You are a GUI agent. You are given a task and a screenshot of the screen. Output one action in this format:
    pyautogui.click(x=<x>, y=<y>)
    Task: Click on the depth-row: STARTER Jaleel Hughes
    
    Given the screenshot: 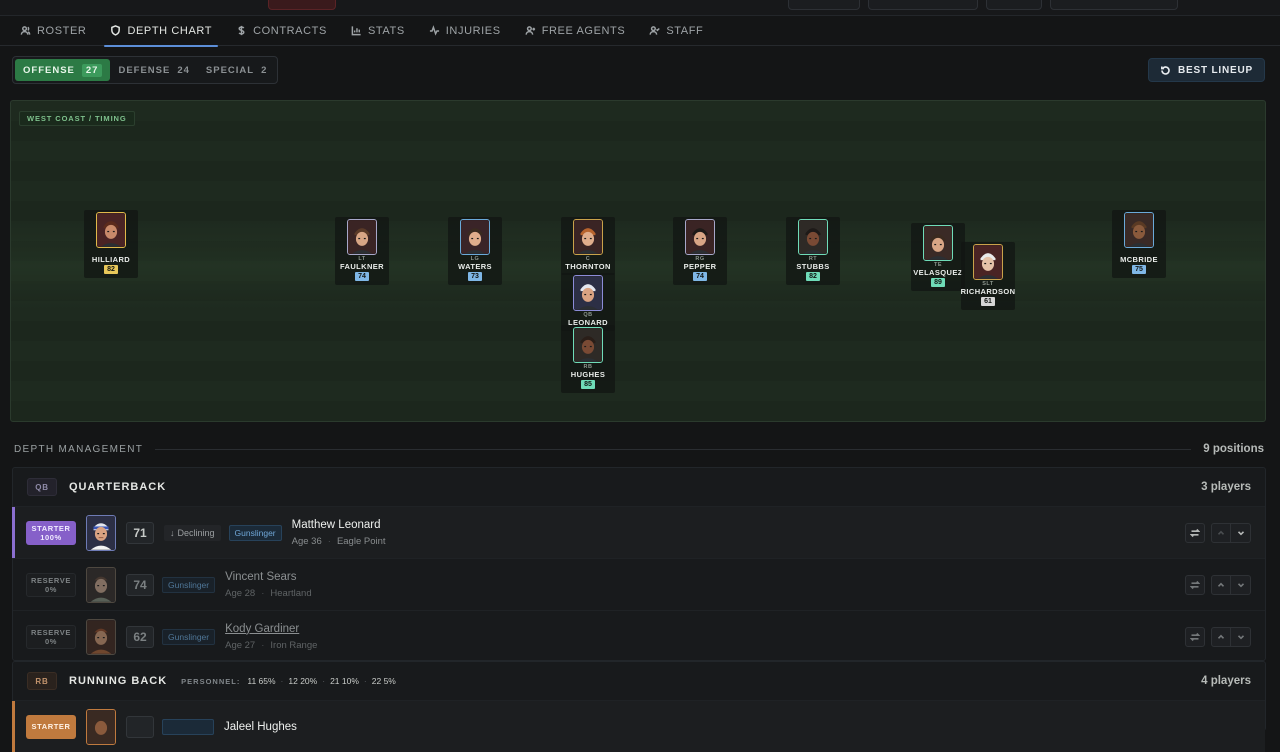 What is the action you would take?
    pyautogui.click(x=638, y=726)
    